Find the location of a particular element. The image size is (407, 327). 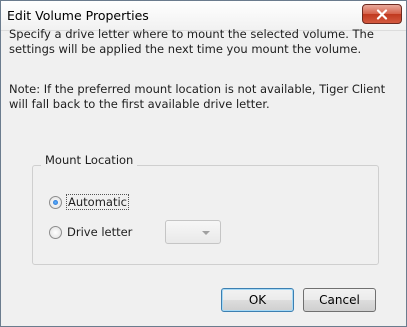

drive-letter-radio is located at coordinates (55, 232).